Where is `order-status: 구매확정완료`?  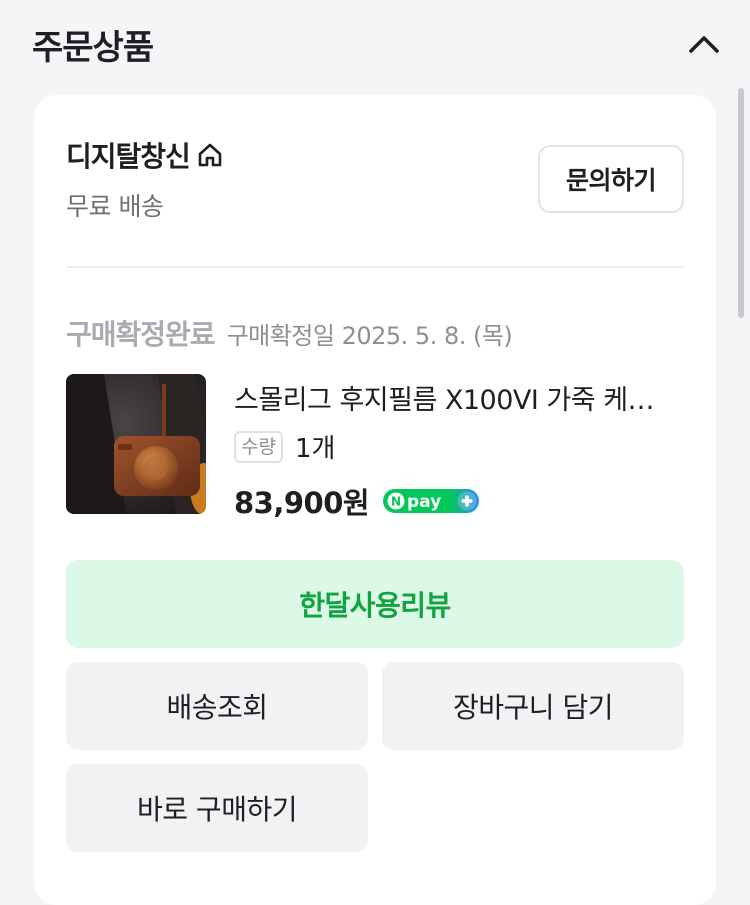
order-status: 구매확정완료 is located at coordinates (141, 334).